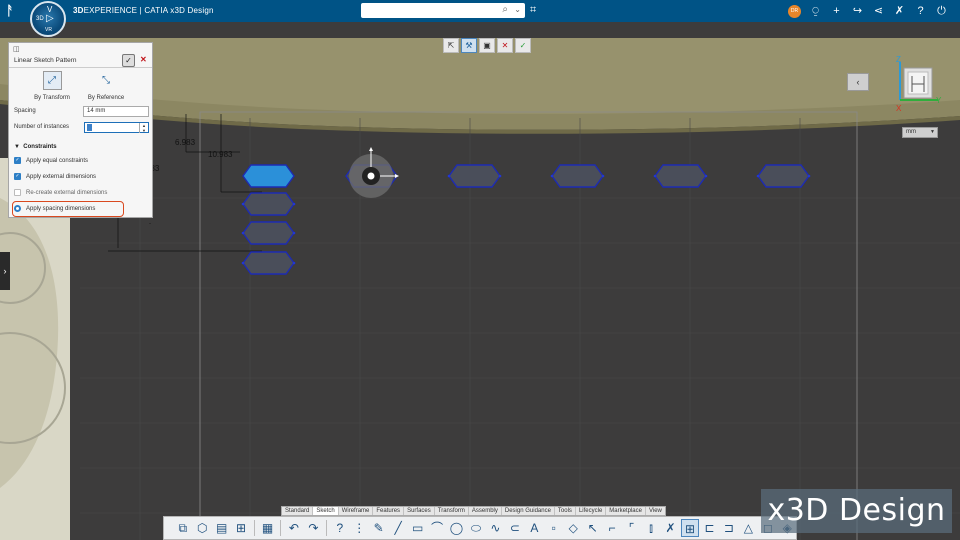 The height and width of the screenshot is (540, 960). I want to click on watermark: x3D Design, so click(856, 511).